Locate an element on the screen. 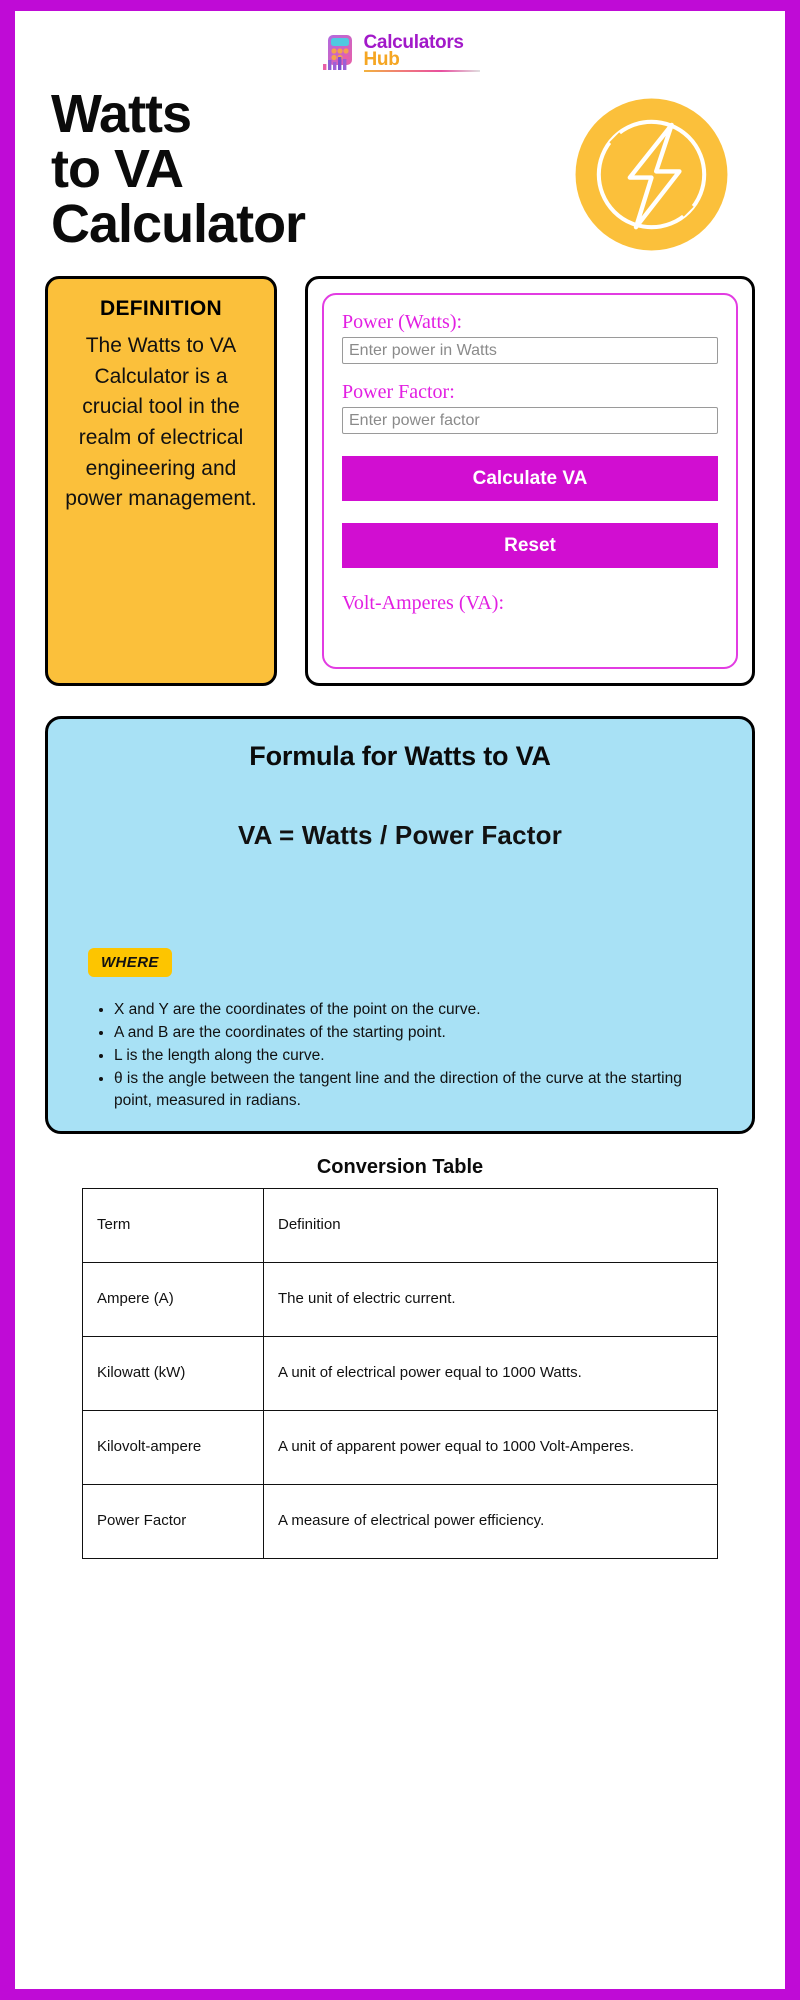 The width and height of the screenshot is (800, 2000). power-factor-label: Power Factor: is located at coordinates (398, 392).